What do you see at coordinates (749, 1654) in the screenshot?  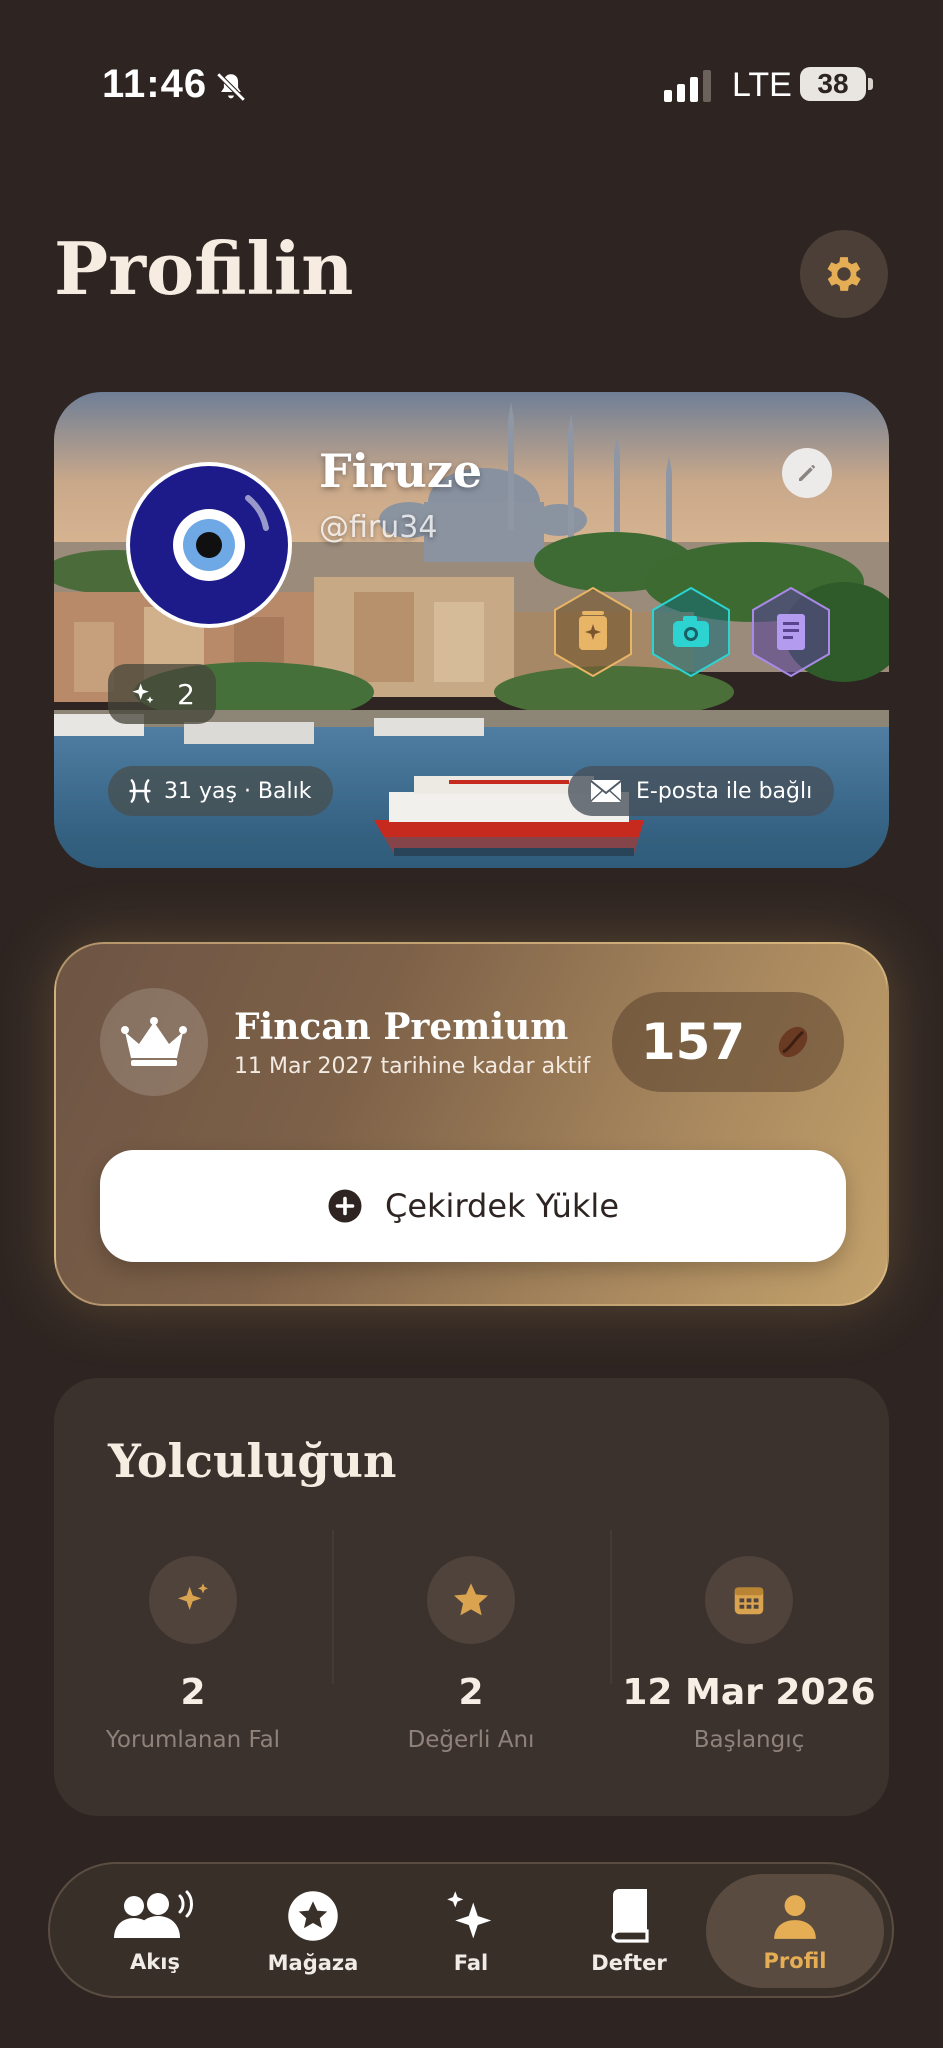 I see `stat-start-date: 12 Mar 2026 Başlangıç` at bounding box center [749, 1654].